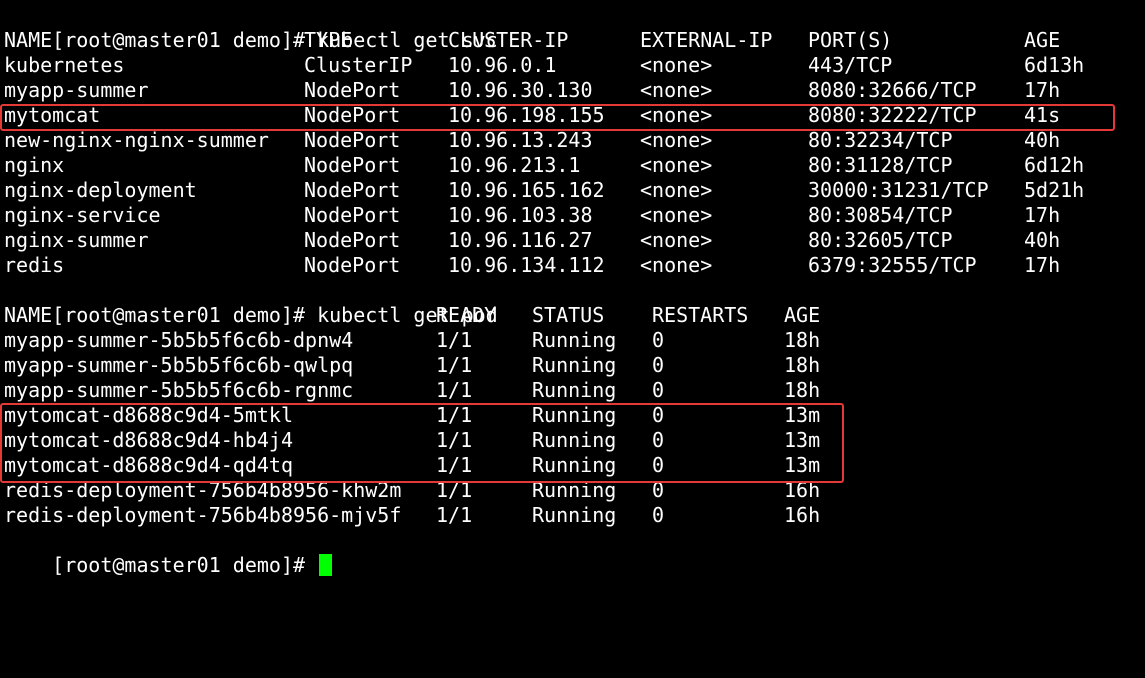  I want to click on pod-header-age: AGE, so click(802, 315).